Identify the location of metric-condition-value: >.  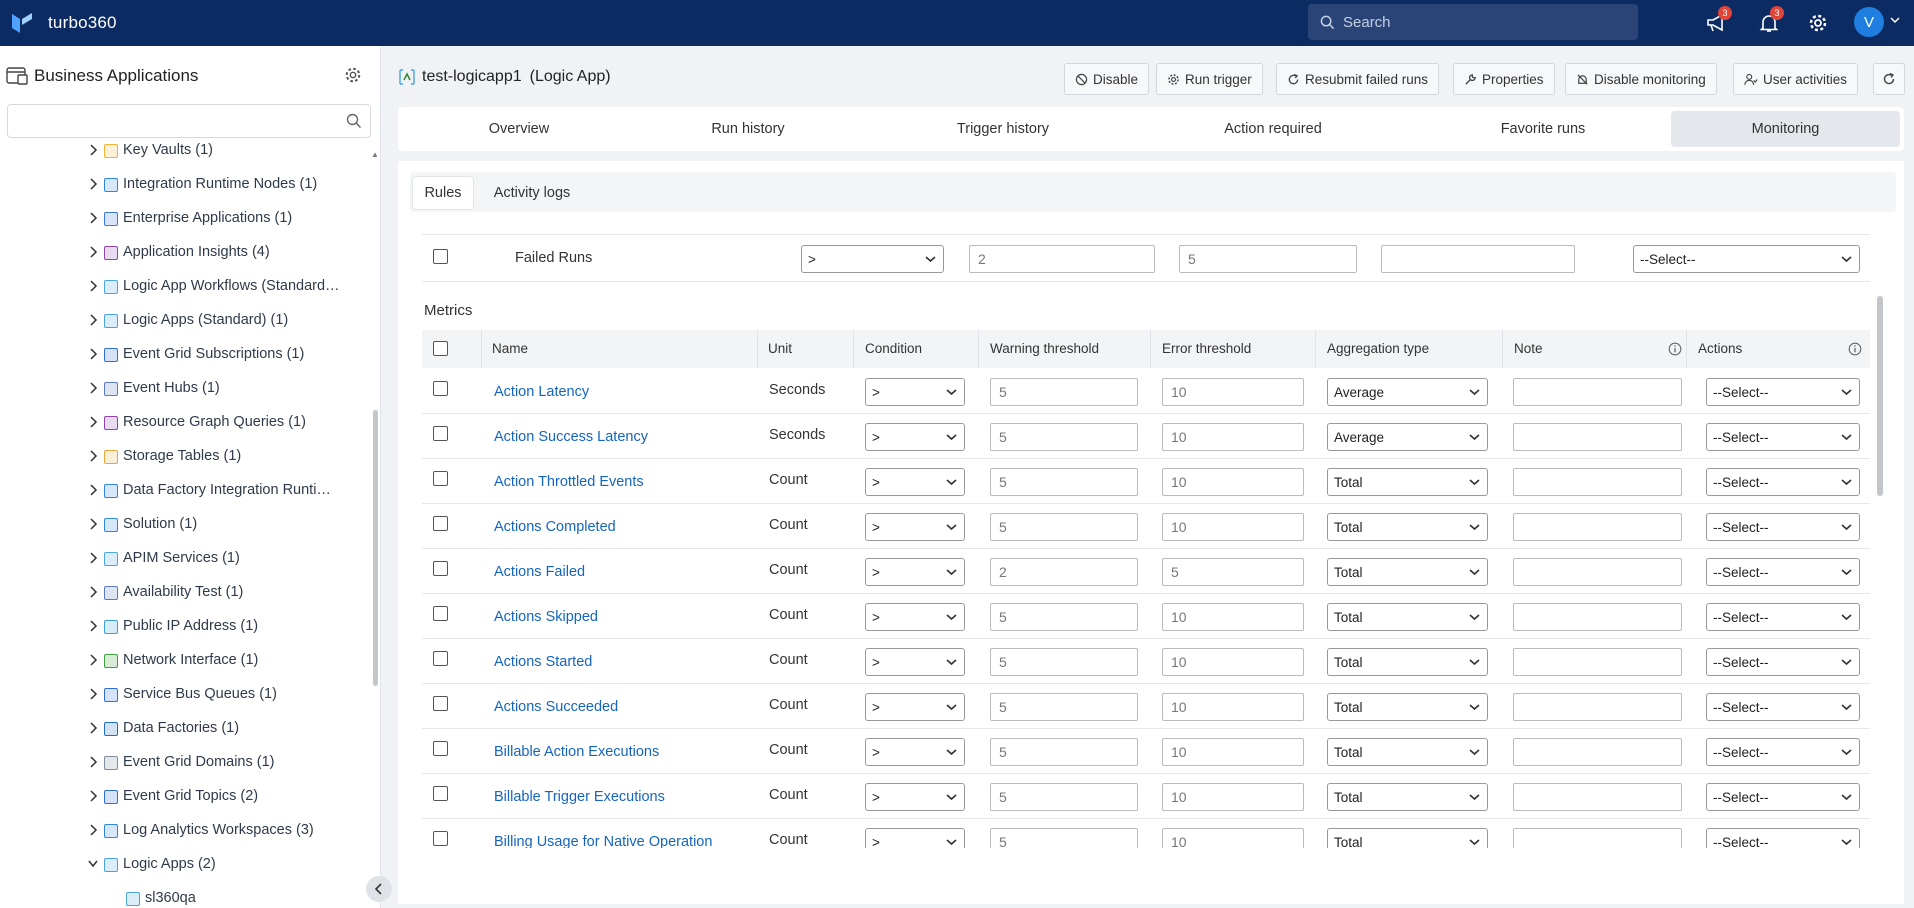
(876, 752).